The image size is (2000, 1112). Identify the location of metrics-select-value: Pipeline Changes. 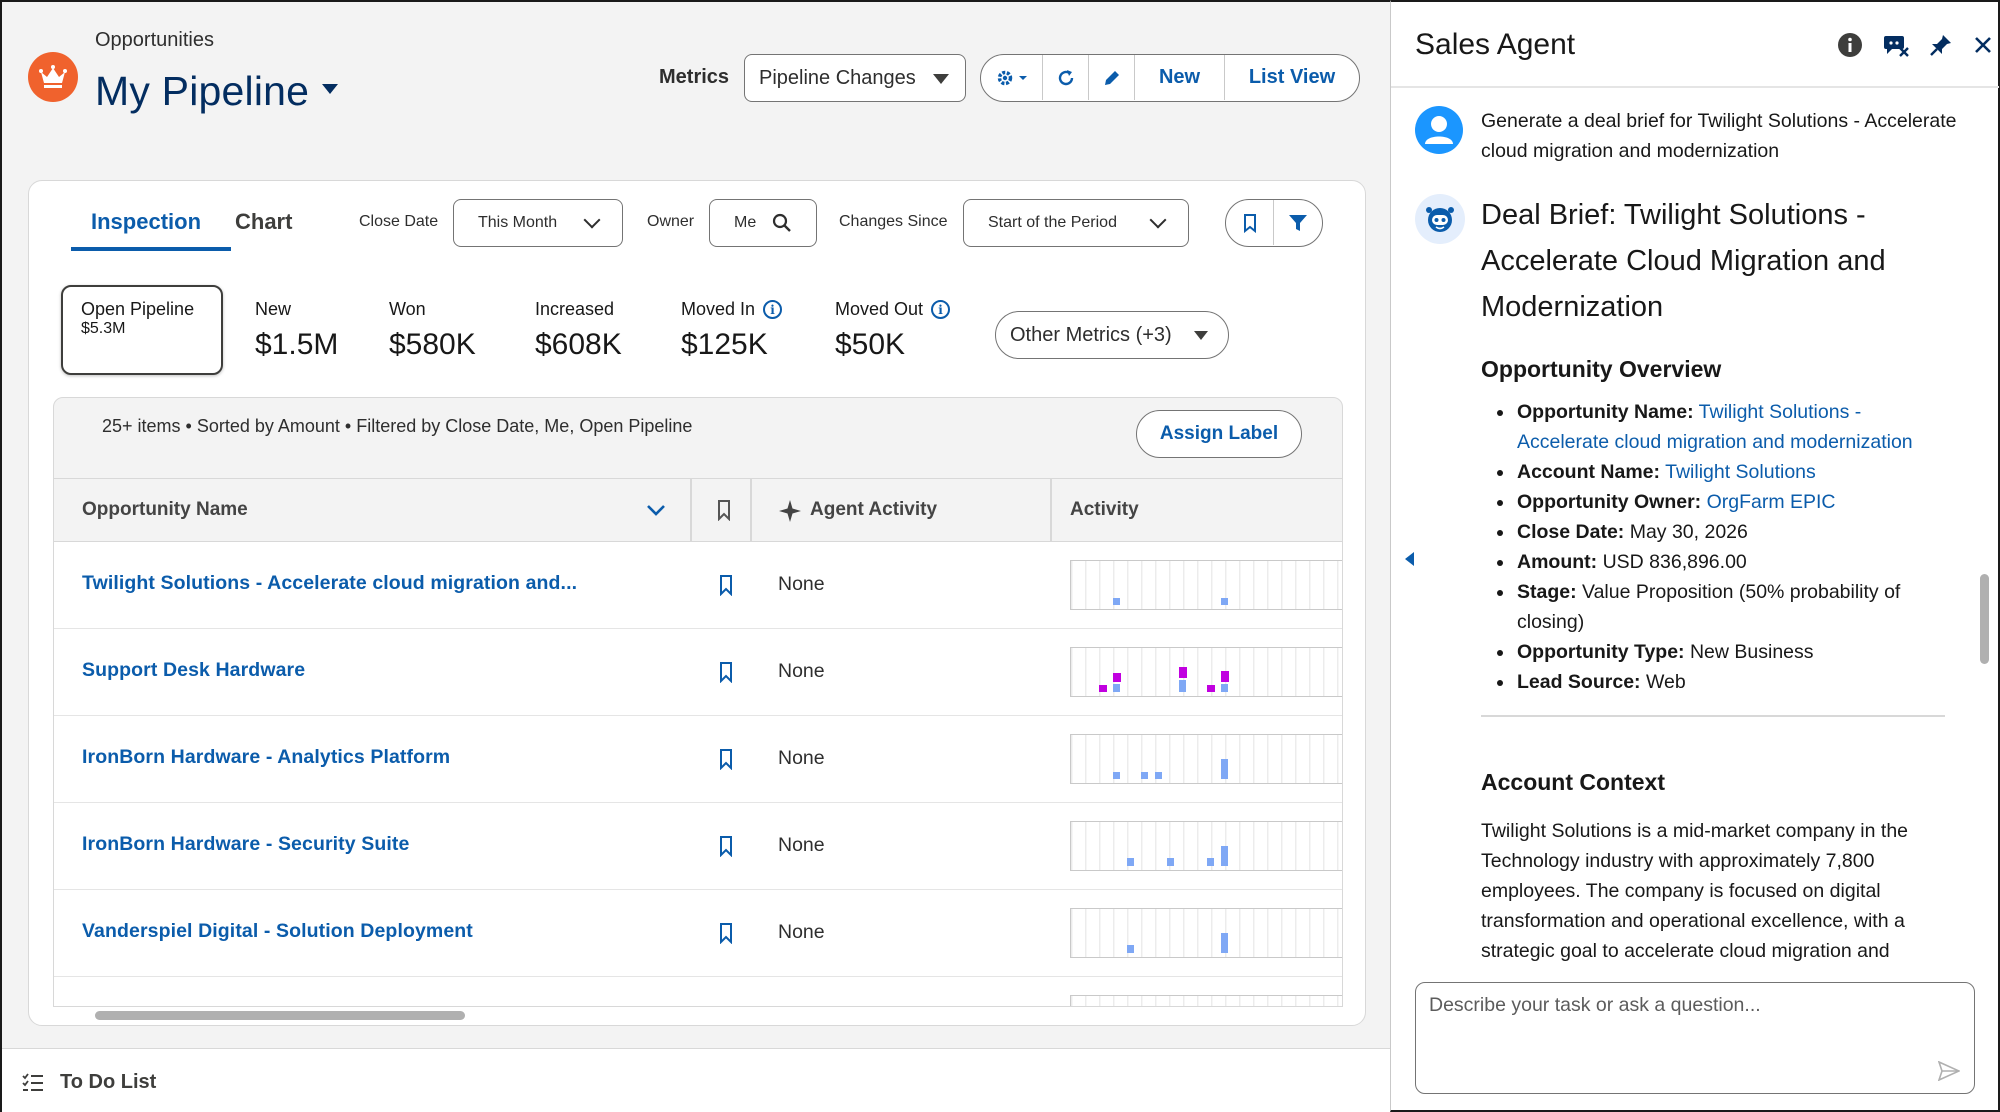
(837, 77).